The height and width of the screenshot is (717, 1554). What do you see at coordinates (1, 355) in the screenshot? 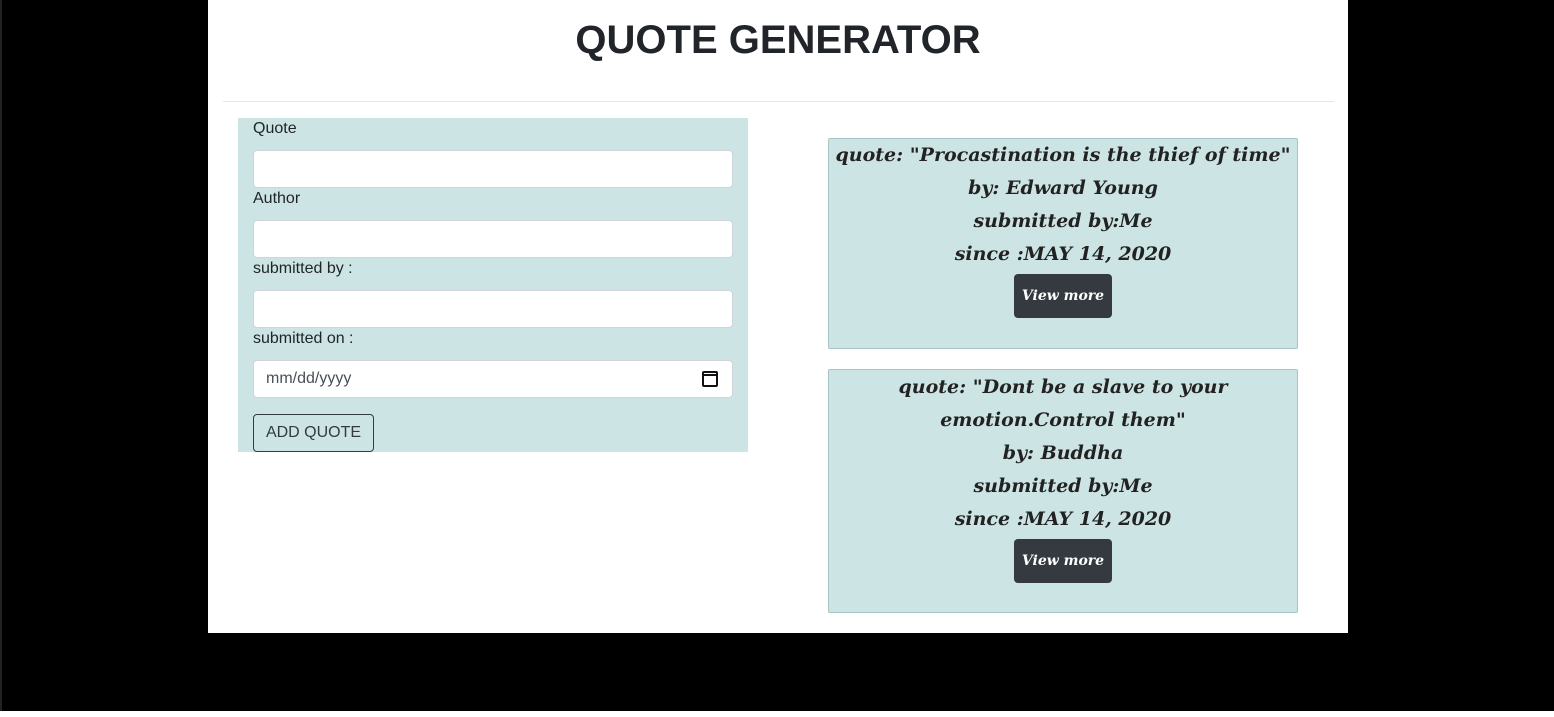
I see `window-left-edge` at bounding box center [1, 355].